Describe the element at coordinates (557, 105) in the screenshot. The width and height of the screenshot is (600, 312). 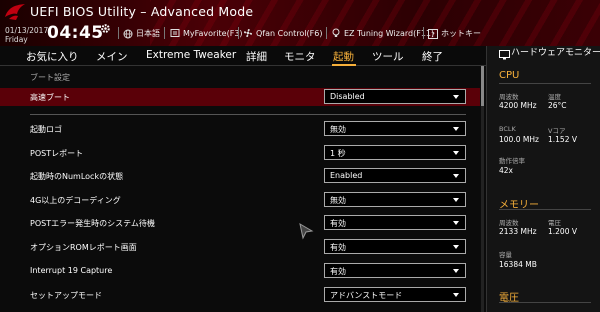
I see `cpu-temperature-value: 26°C` at that location.